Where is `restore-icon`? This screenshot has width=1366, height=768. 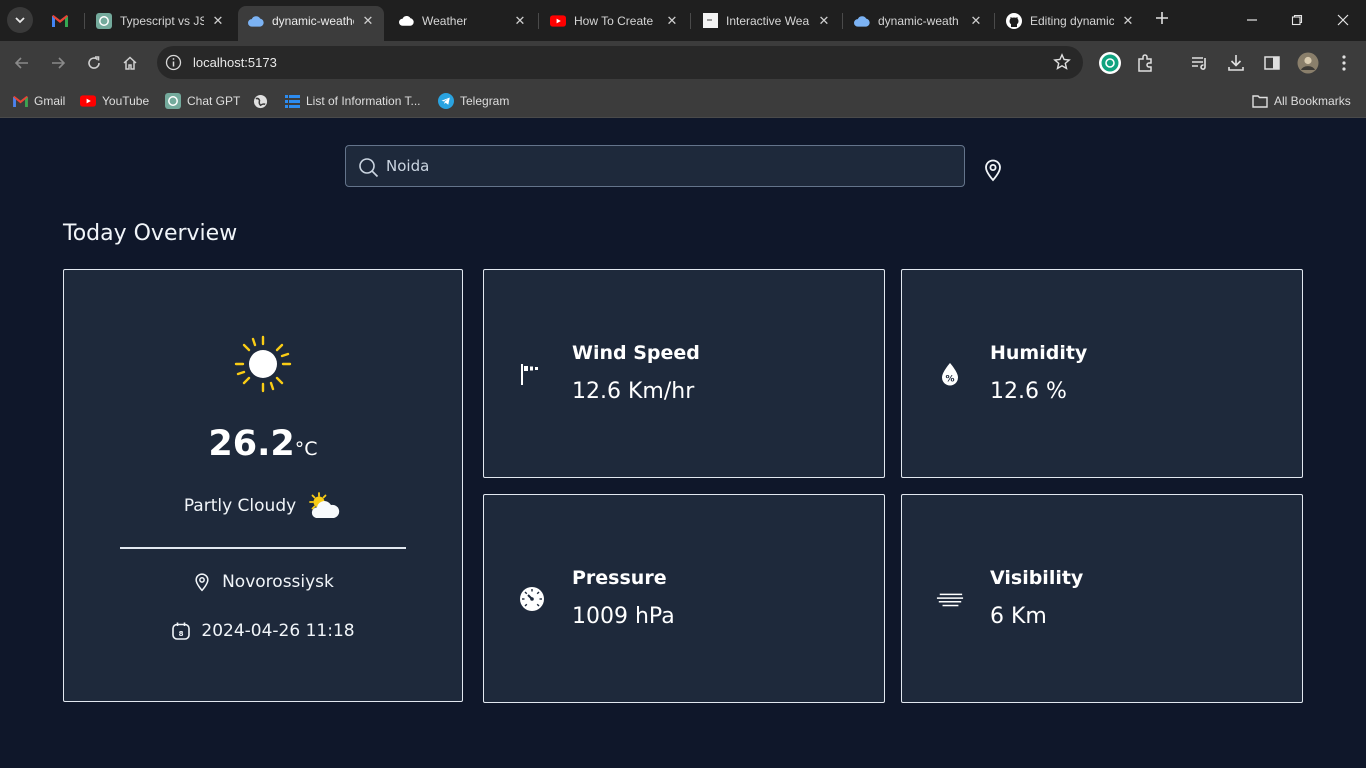
restore-icon is located at coordinates (1297, 20).